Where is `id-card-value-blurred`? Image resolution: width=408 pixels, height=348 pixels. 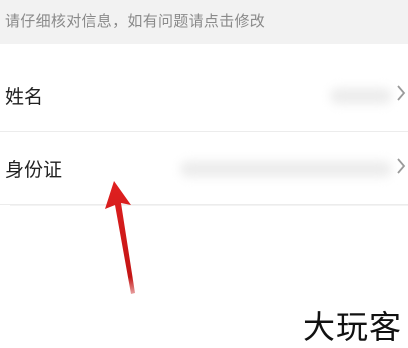
id-card-value-blurred is located at coordinates (286, 169).